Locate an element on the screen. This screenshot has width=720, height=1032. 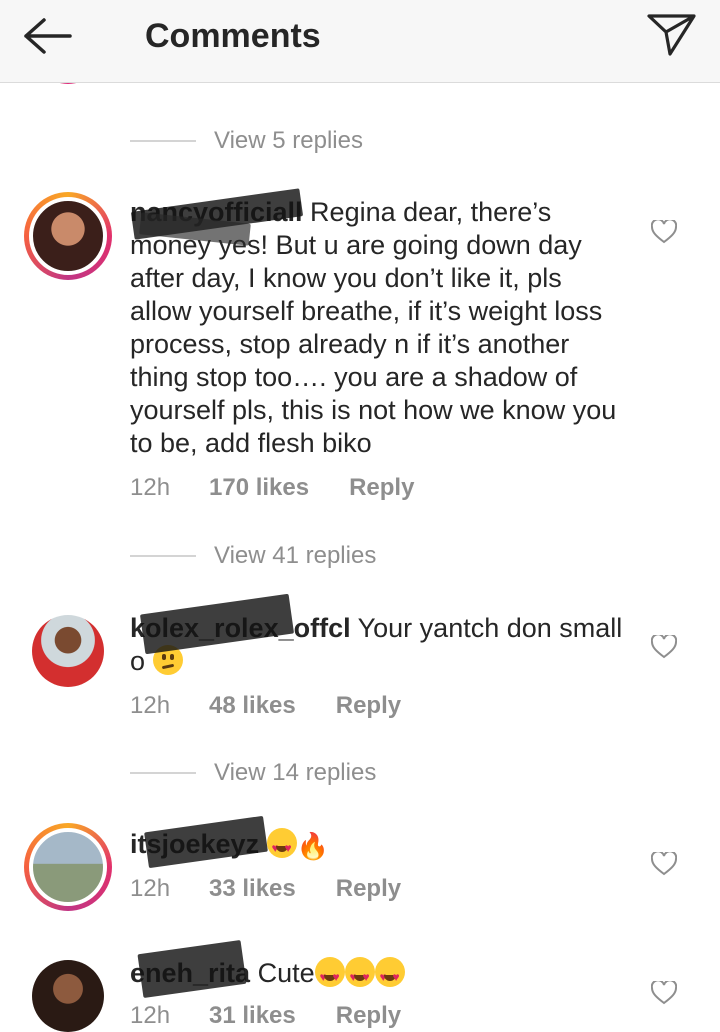
back-arrow-icon is located at coordinates (48, 38).